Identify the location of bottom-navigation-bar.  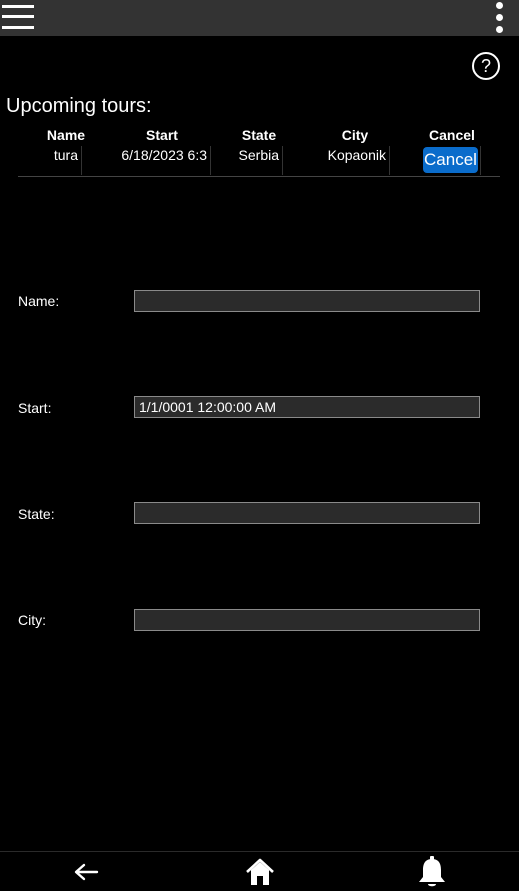
(259, 871).